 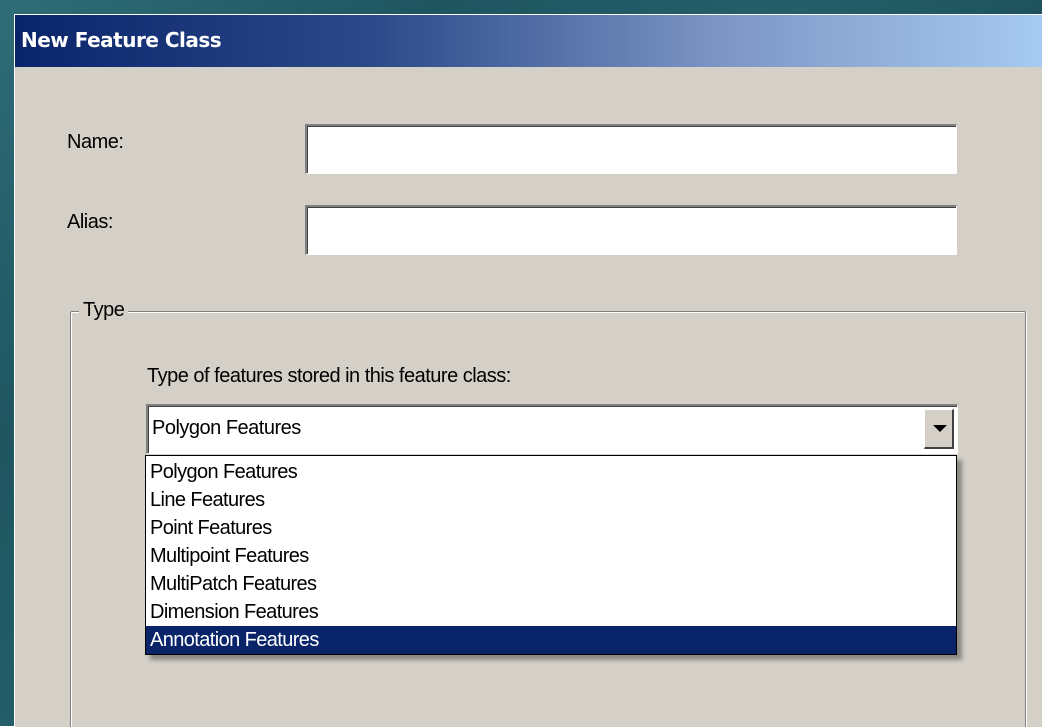 I want to click on combobox-selected-value: Polygon Features, so click(x=226, y=428).